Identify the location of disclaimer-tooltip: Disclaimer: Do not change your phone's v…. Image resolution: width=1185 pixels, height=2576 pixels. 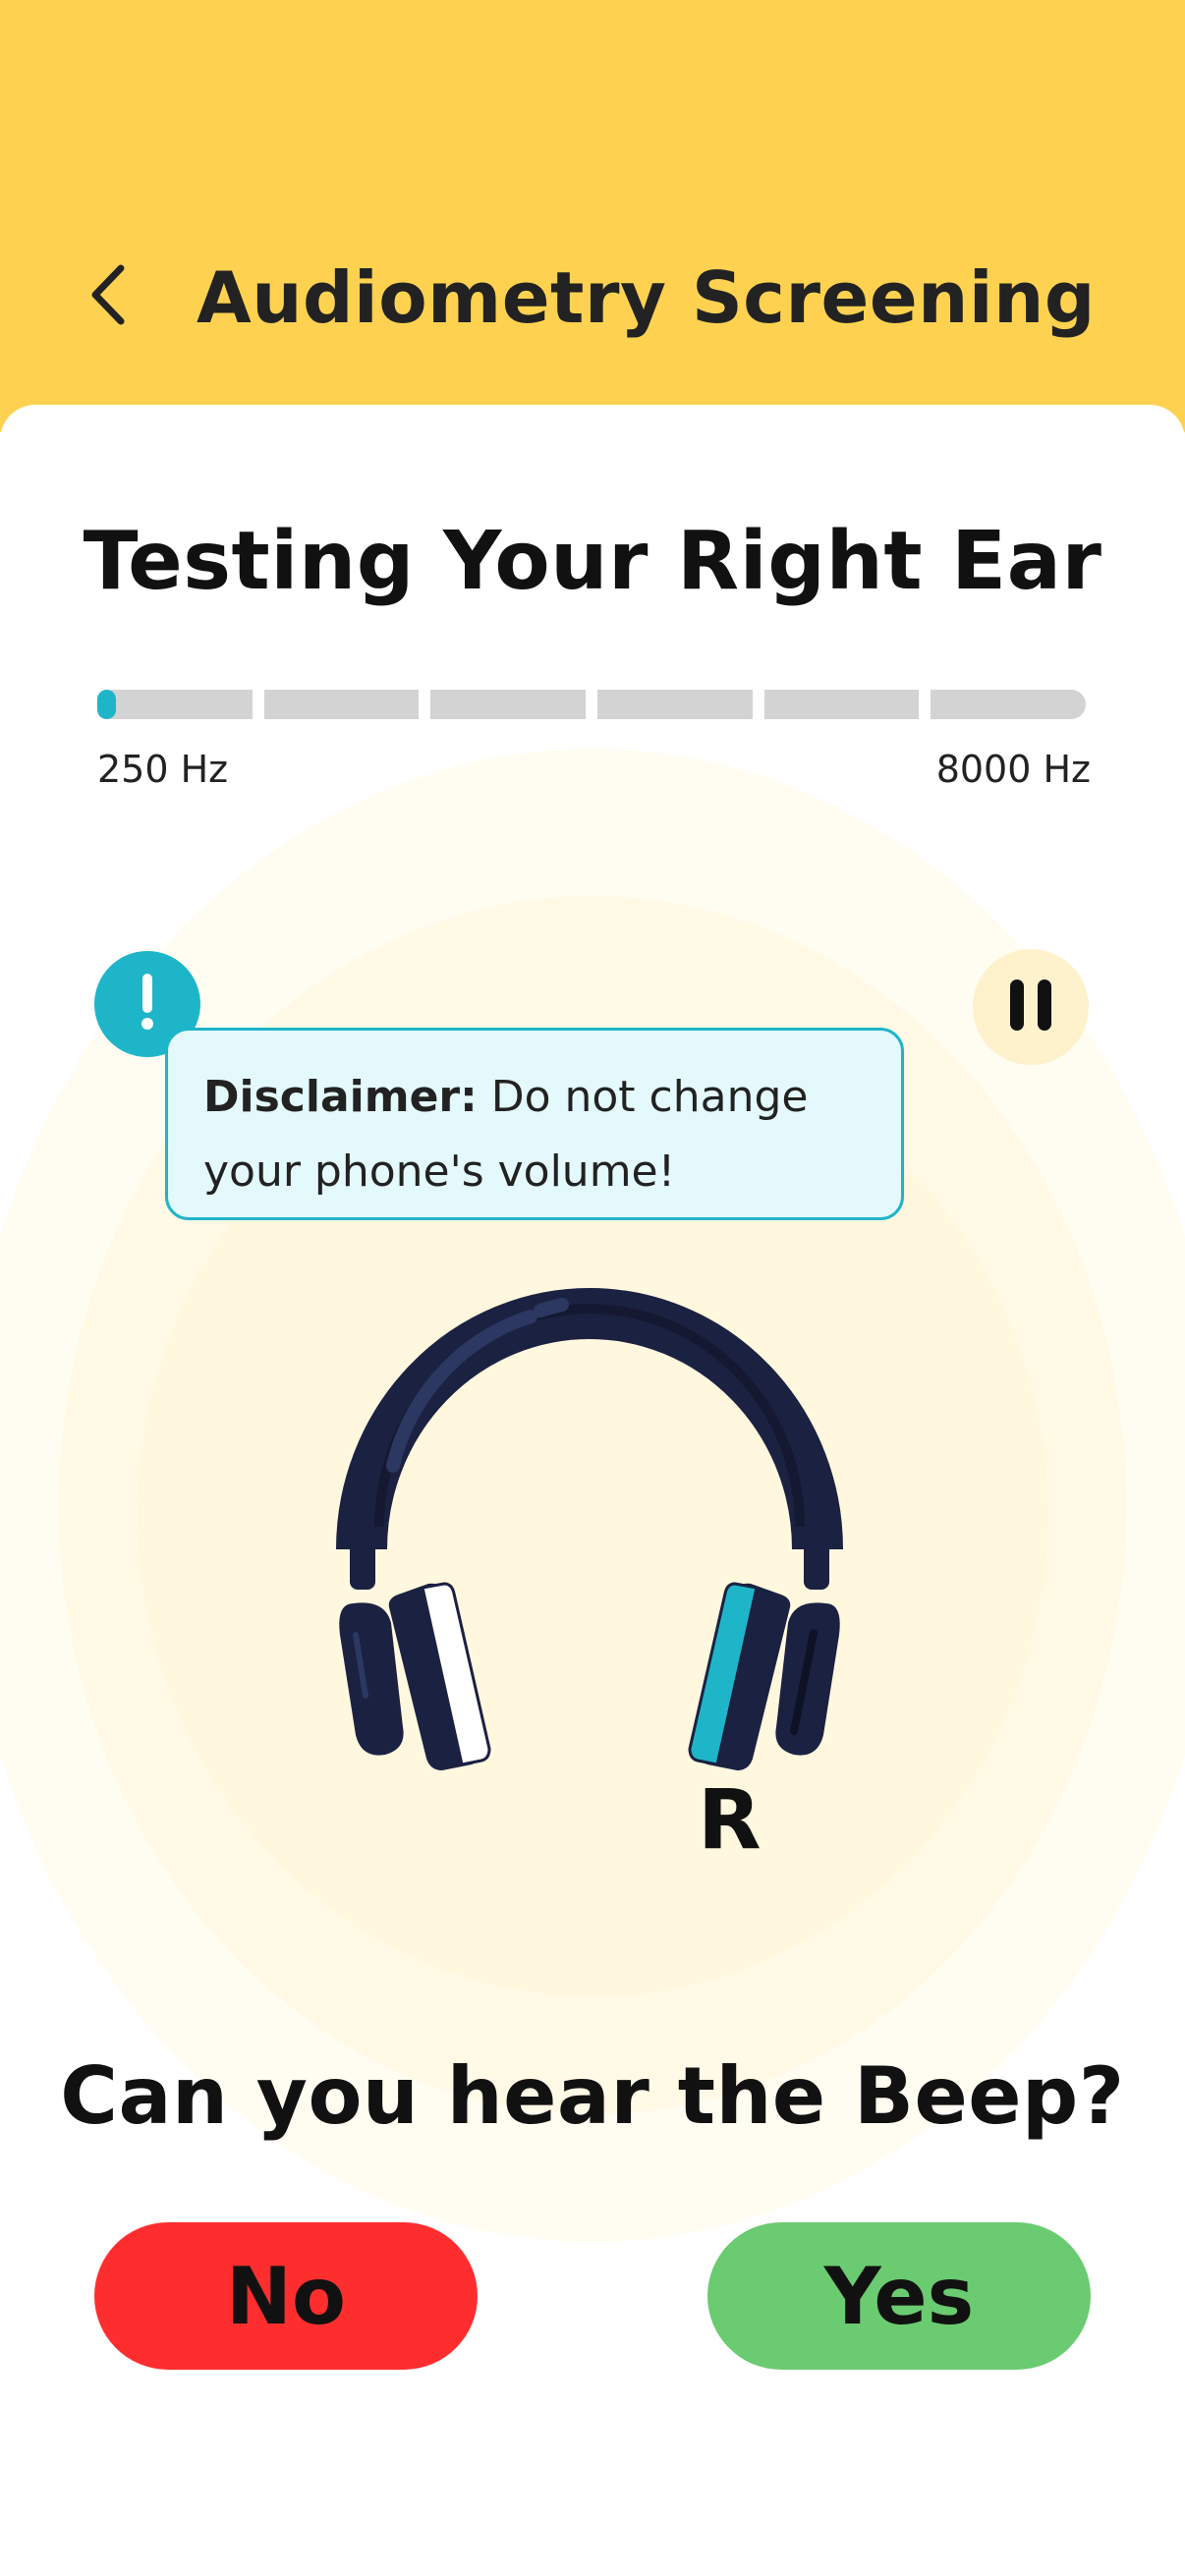
(534, 1124).